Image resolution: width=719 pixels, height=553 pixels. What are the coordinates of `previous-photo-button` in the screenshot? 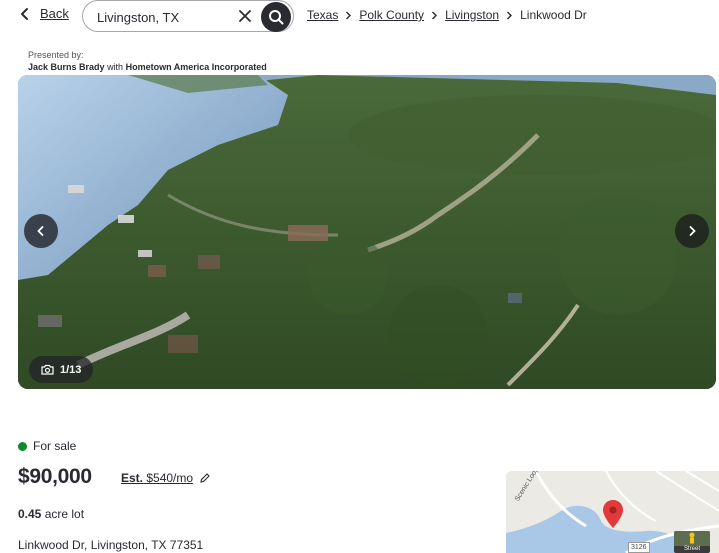 It's located at (41, 231).